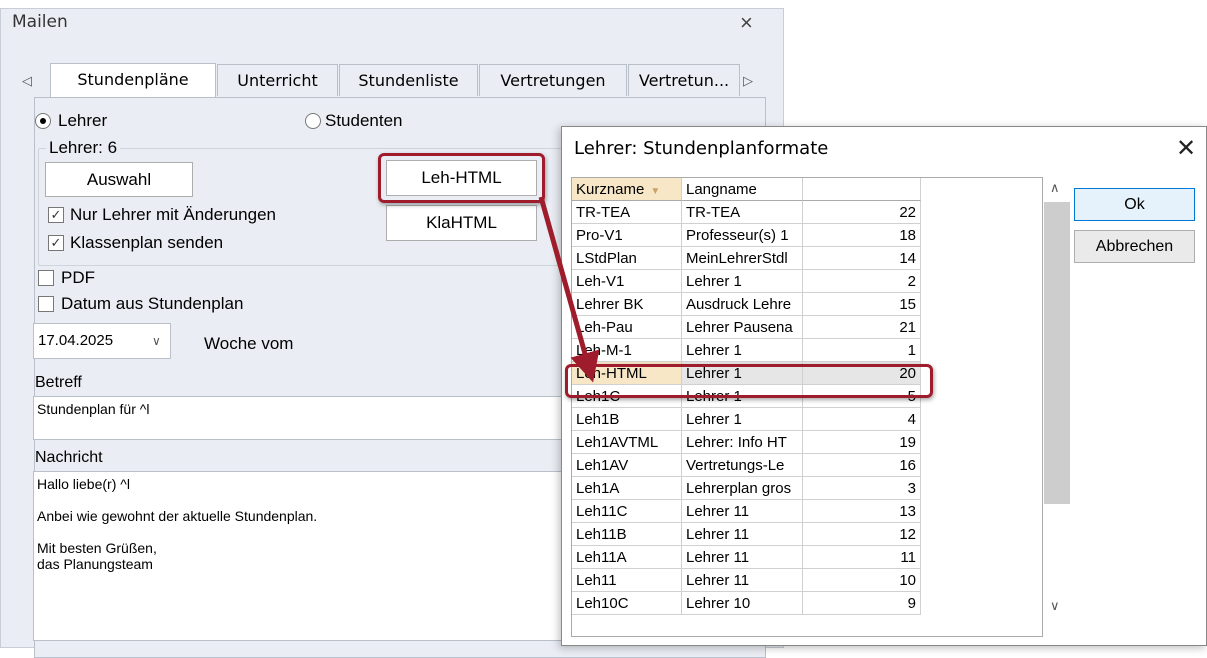 This screenshot has width=1207, height=658. I want to click on table-cell: Leh1AVTML, so click(627, 442).